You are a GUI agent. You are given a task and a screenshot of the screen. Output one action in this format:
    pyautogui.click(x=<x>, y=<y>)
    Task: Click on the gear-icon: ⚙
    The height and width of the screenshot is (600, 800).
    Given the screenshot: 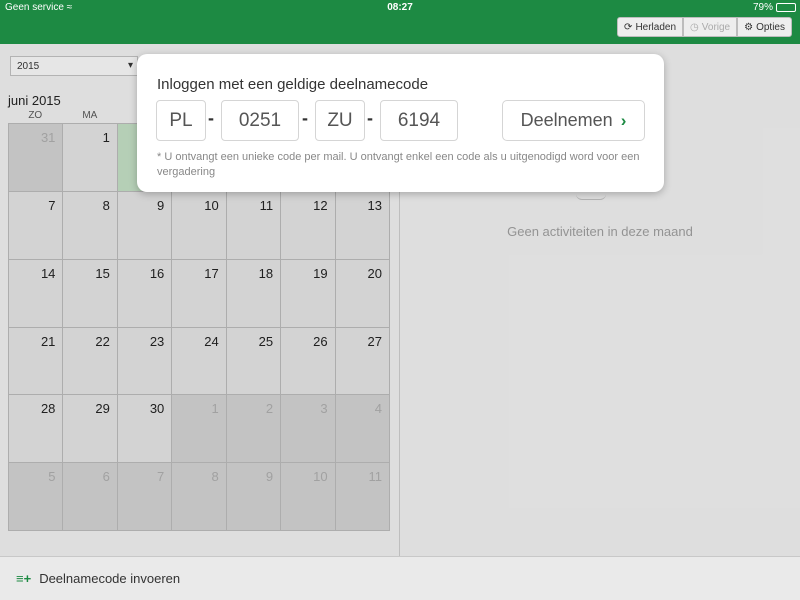 What is the action you would take?
    pyautogui.click(x=749, y=27)
    